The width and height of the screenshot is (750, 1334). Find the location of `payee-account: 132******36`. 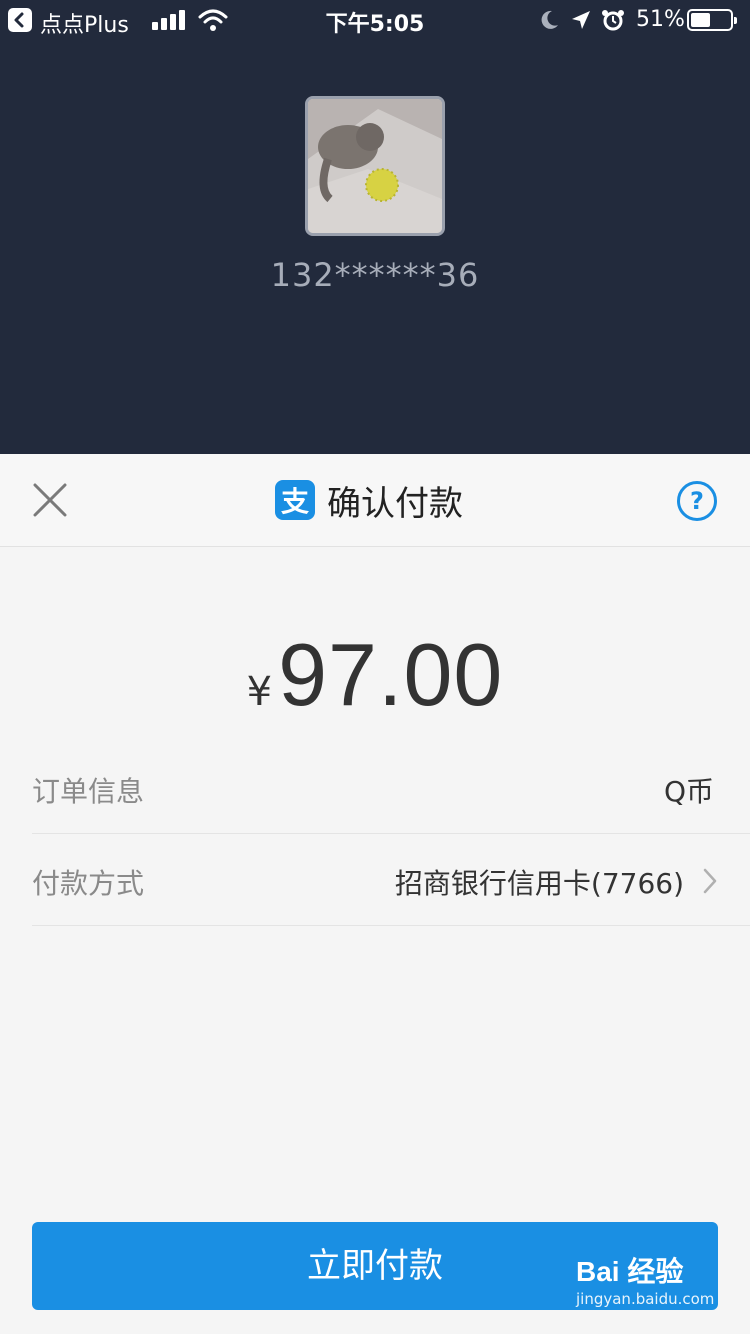

payee-account: 132******36 is located at coordinates (375, 275).